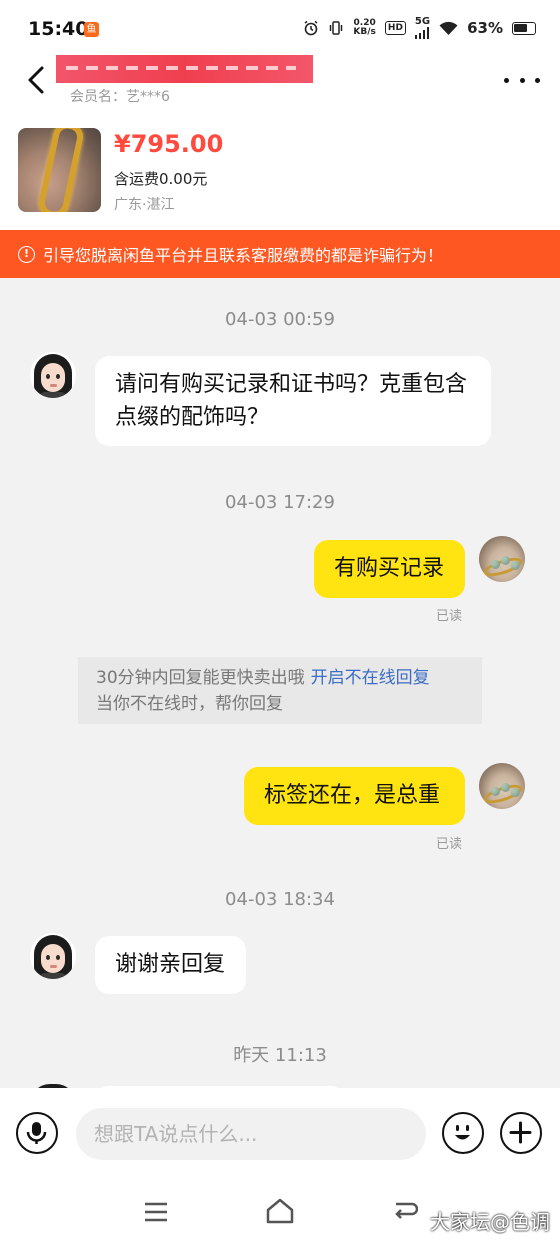 The width and height of the screenshot is (560, 1244). I want to click on wifi-icon, so click(448, 28).